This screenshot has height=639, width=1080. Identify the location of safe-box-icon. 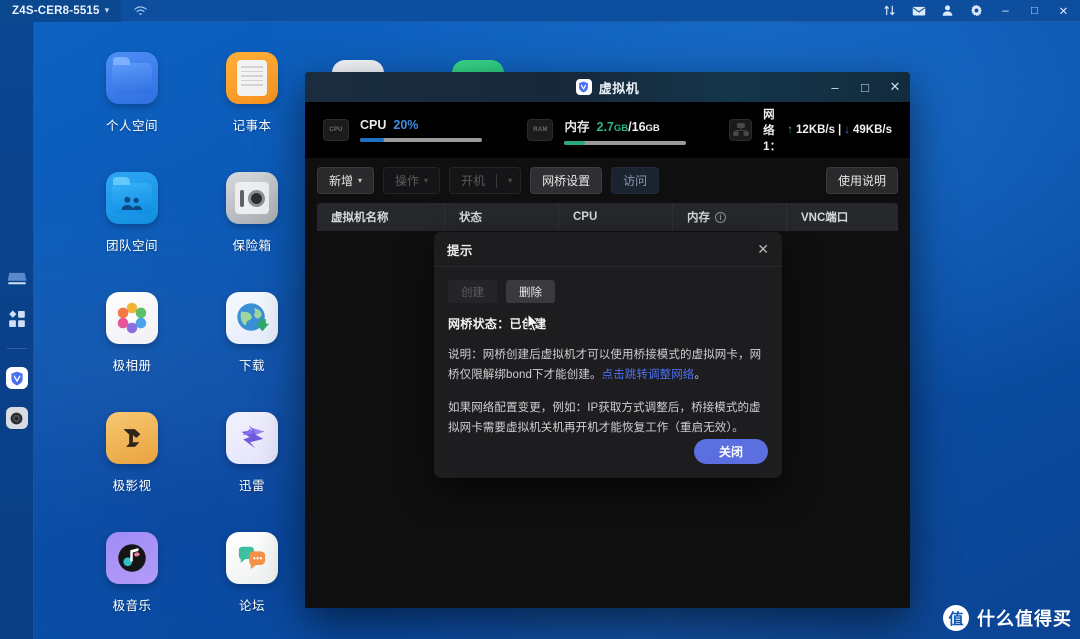
(252, 198).